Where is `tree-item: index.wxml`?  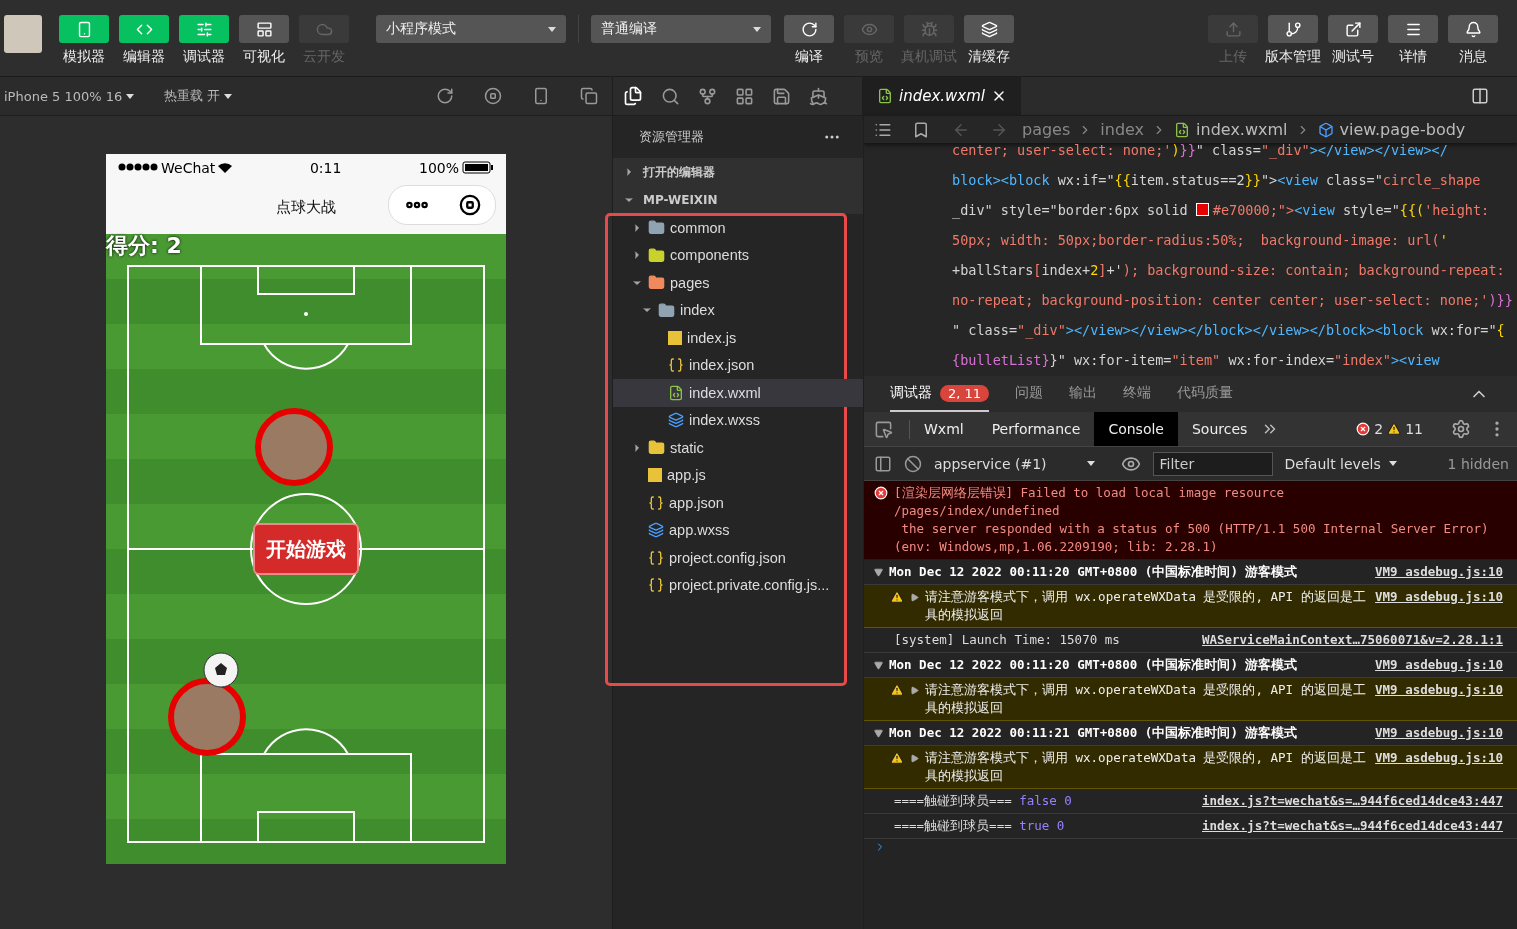 tree-item: index.wxml is located at coordinates (738, 393).